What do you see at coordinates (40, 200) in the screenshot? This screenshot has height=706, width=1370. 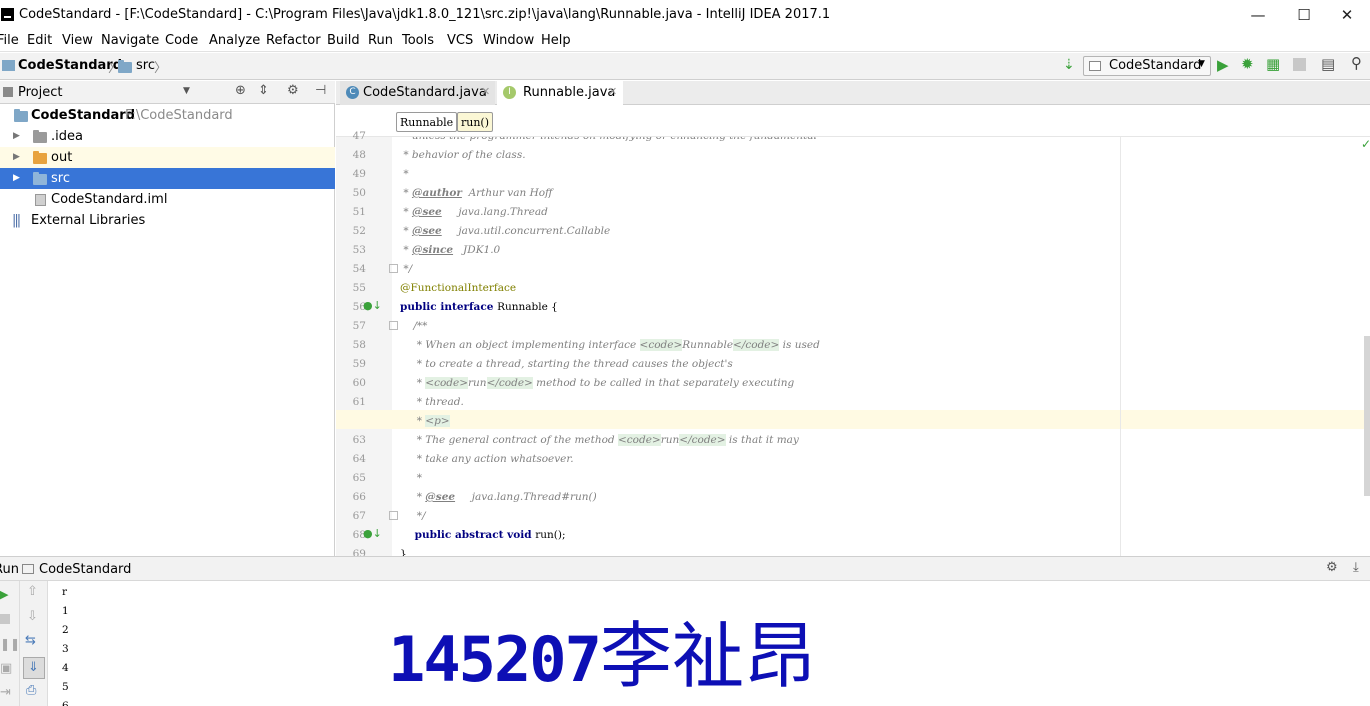 I see `file-icon` at bounding box center [40, 200].